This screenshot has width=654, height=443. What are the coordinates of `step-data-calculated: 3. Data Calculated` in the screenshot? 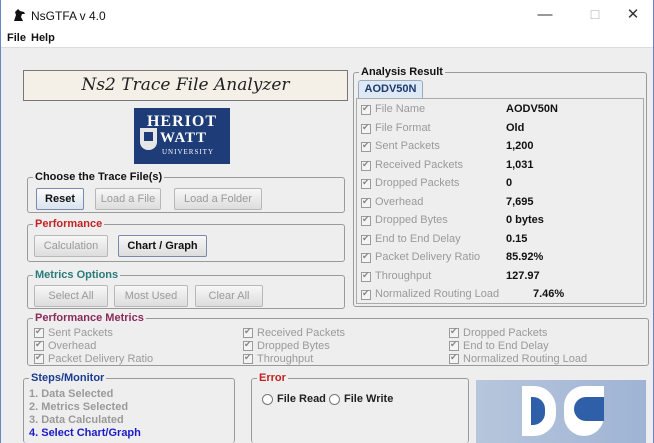 It's located at (76, 420).